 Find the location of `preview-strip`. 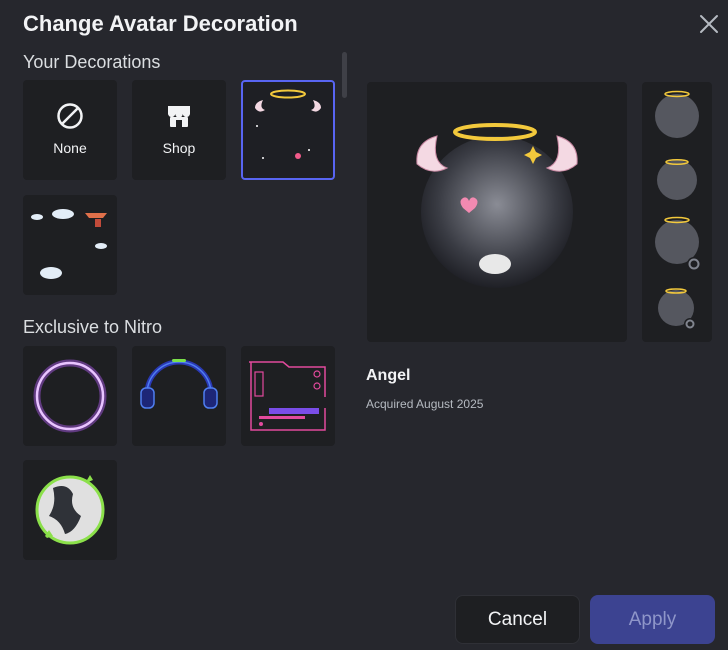

preview-strip is located at coordinates (677, 212).